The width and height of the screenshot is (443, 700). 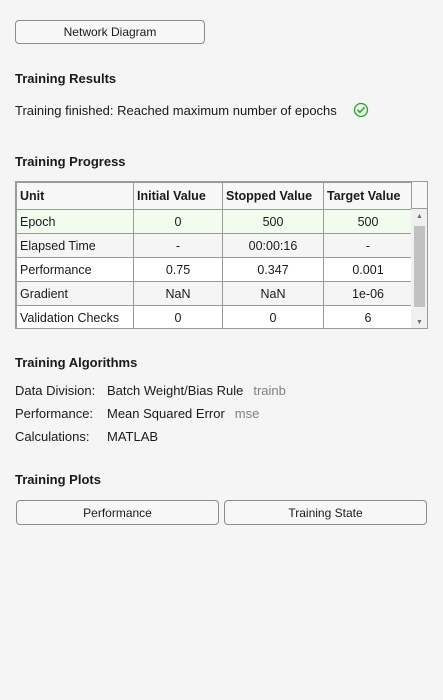 What do you see at coordinates (368, 316) in the screenshot?
I see `table-cell: 6` at bounding box center [368, 316].